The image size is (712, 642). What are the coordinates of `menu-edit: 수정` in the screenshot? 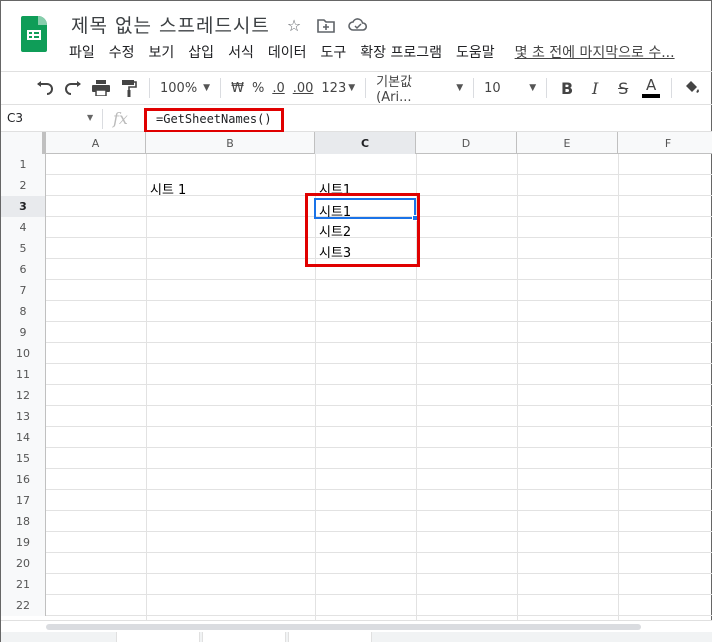 It's located at (122, 52).